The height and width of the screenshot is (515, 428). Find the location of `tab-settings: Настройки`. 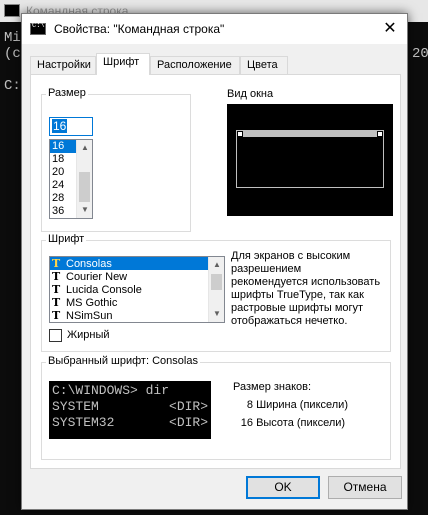

tab-settings: Настройки is located at coordinates (63, 65).